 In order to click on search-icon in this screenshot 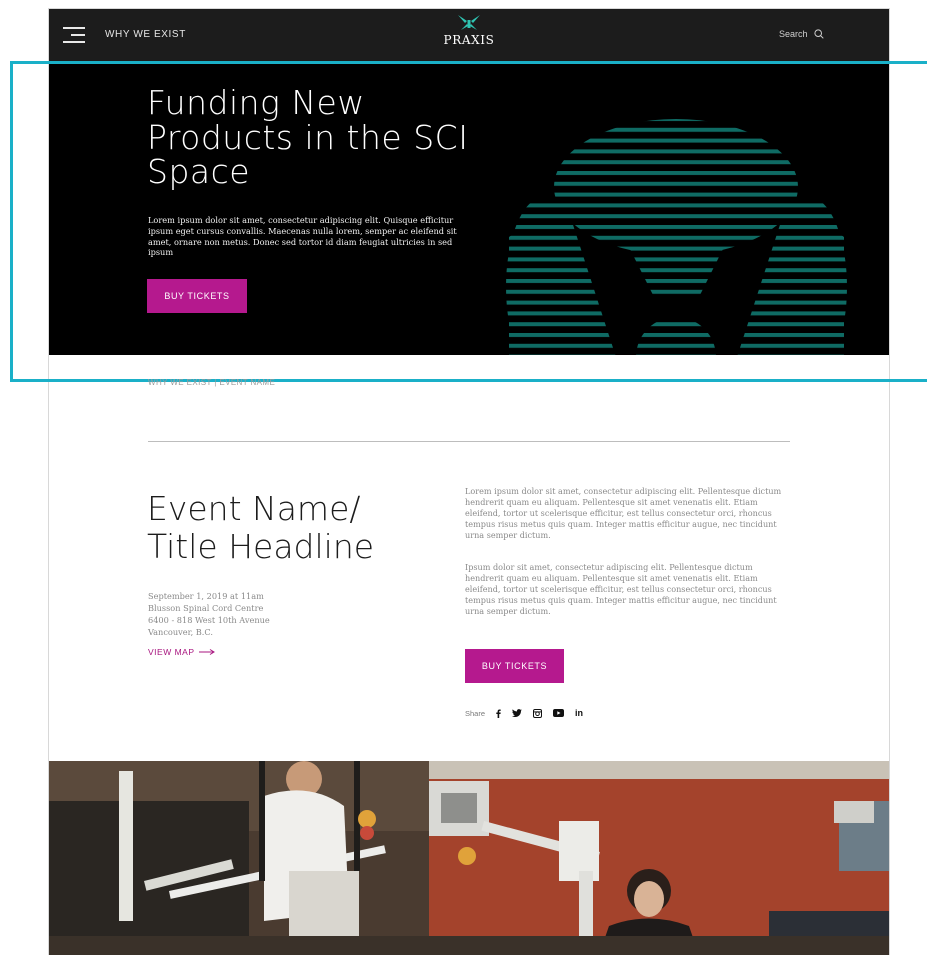, I will do `click(818, 34)`.